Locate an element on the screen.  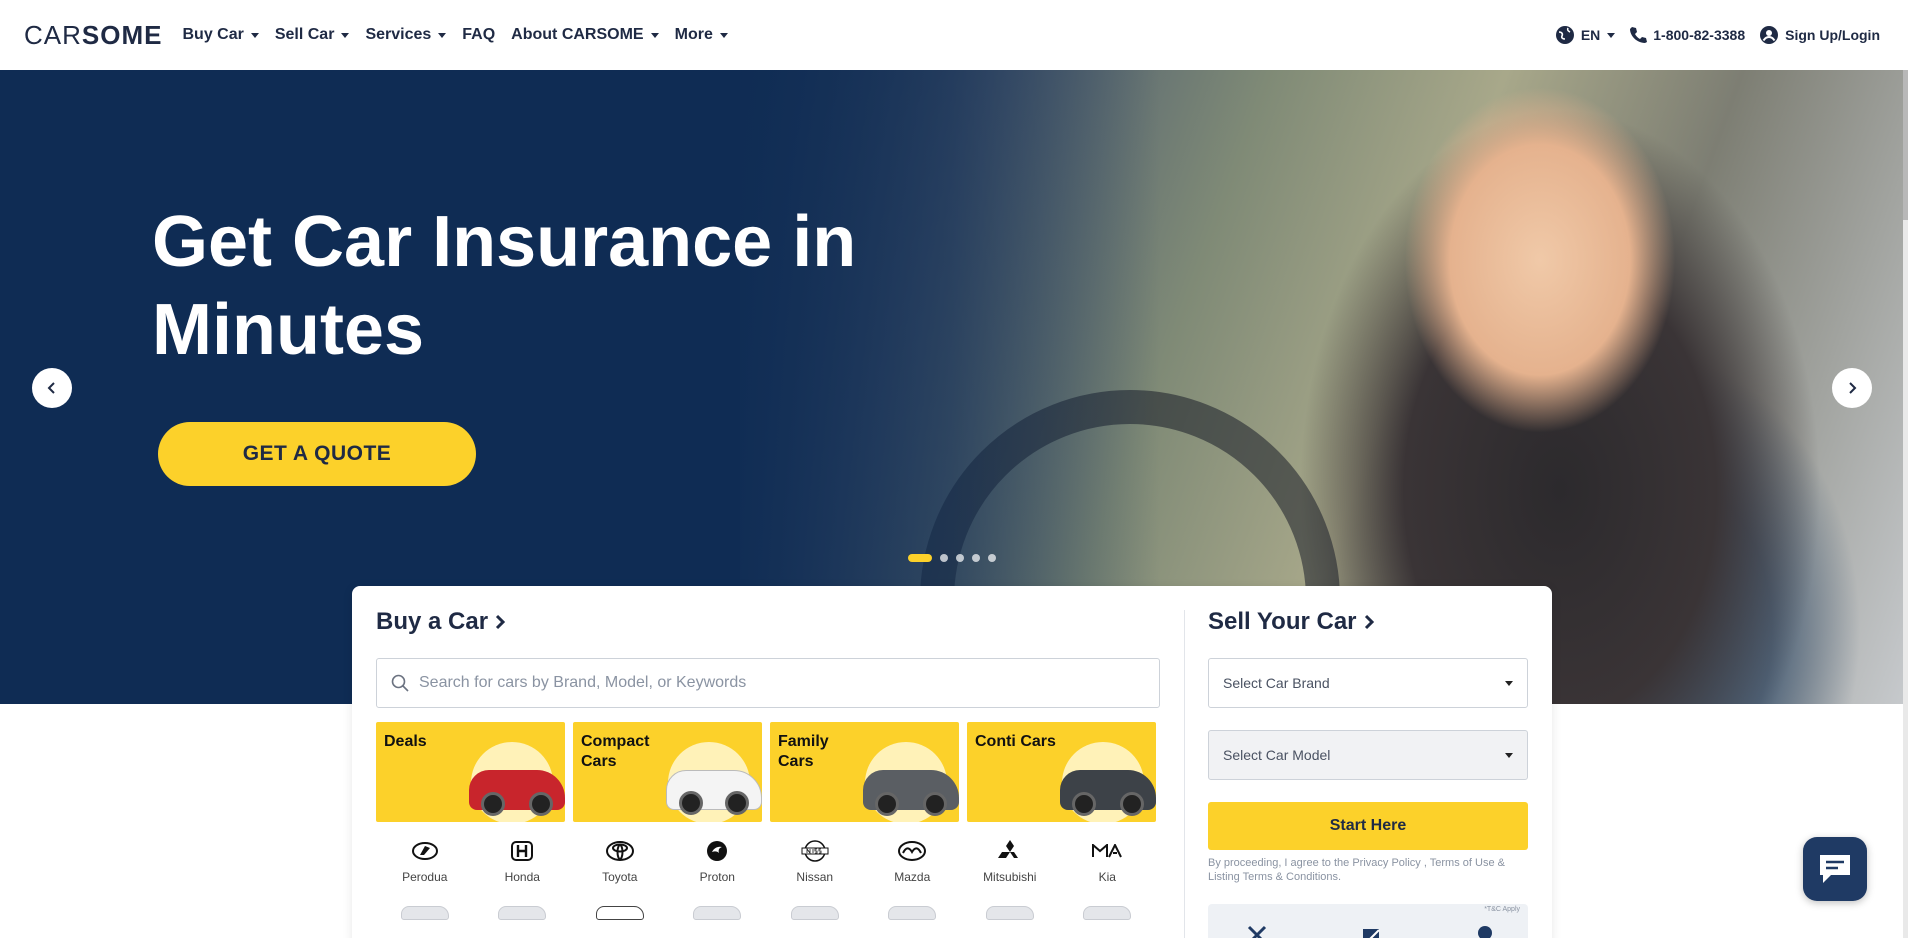
login-link: Sign Up/Login is located at coordinates (1819, 35).